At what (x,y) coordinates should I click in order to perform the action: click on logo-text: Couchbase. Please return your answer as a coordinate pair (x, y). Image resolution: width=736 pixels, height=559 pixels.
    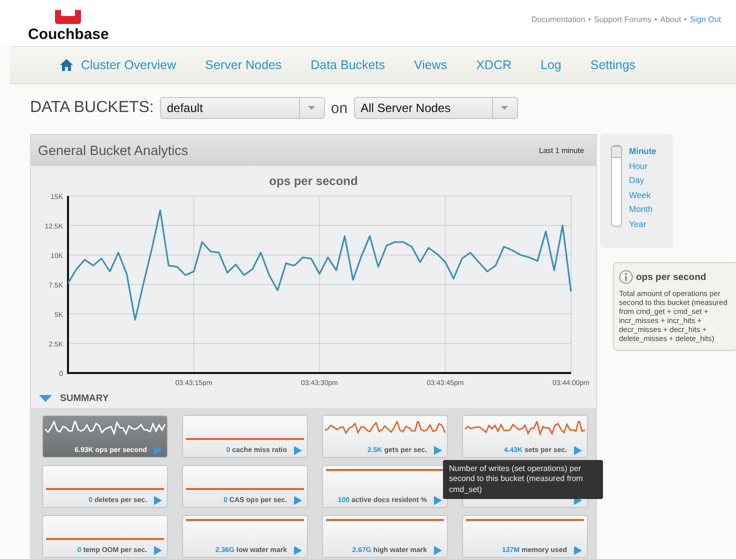
    Looking at the image, I should click on (68, 34).